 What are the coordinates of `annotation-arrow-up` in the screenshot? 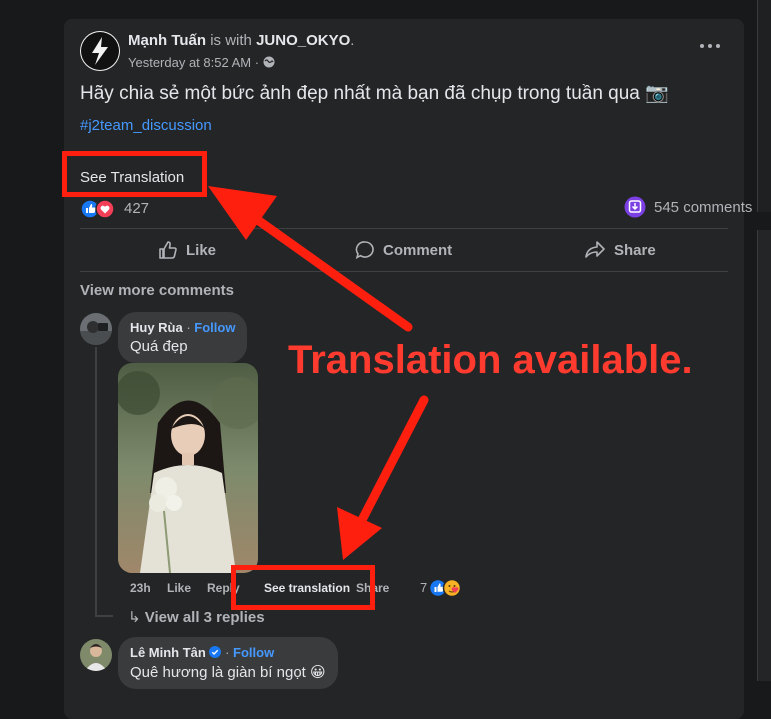 It's located at (310, 259).